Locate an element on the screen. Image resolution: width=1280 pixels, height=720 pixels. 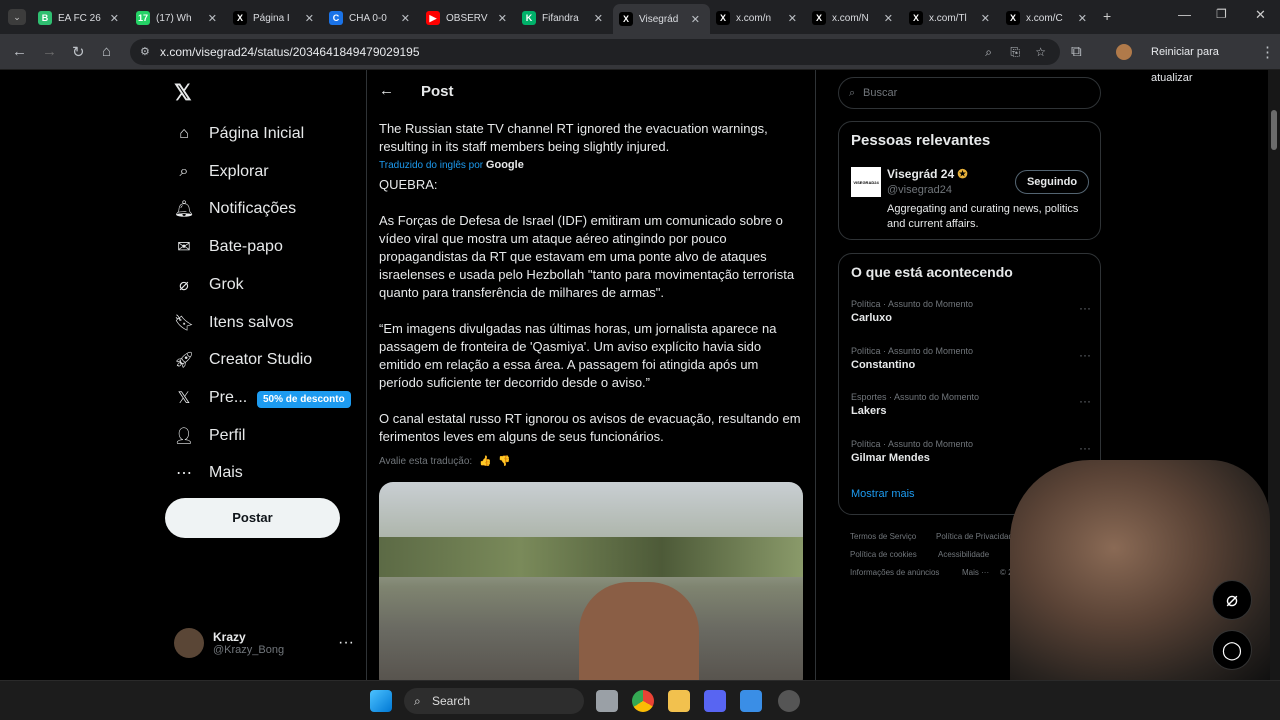
photos-icon is located at coordinates (751, 701).